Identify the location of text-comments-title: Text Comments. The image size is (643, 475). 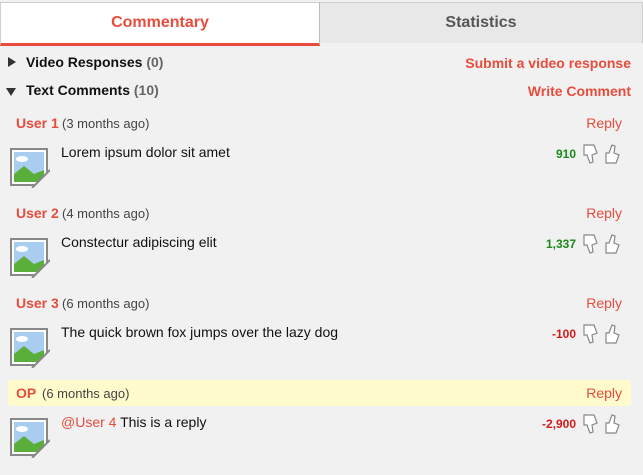
(78, 90).